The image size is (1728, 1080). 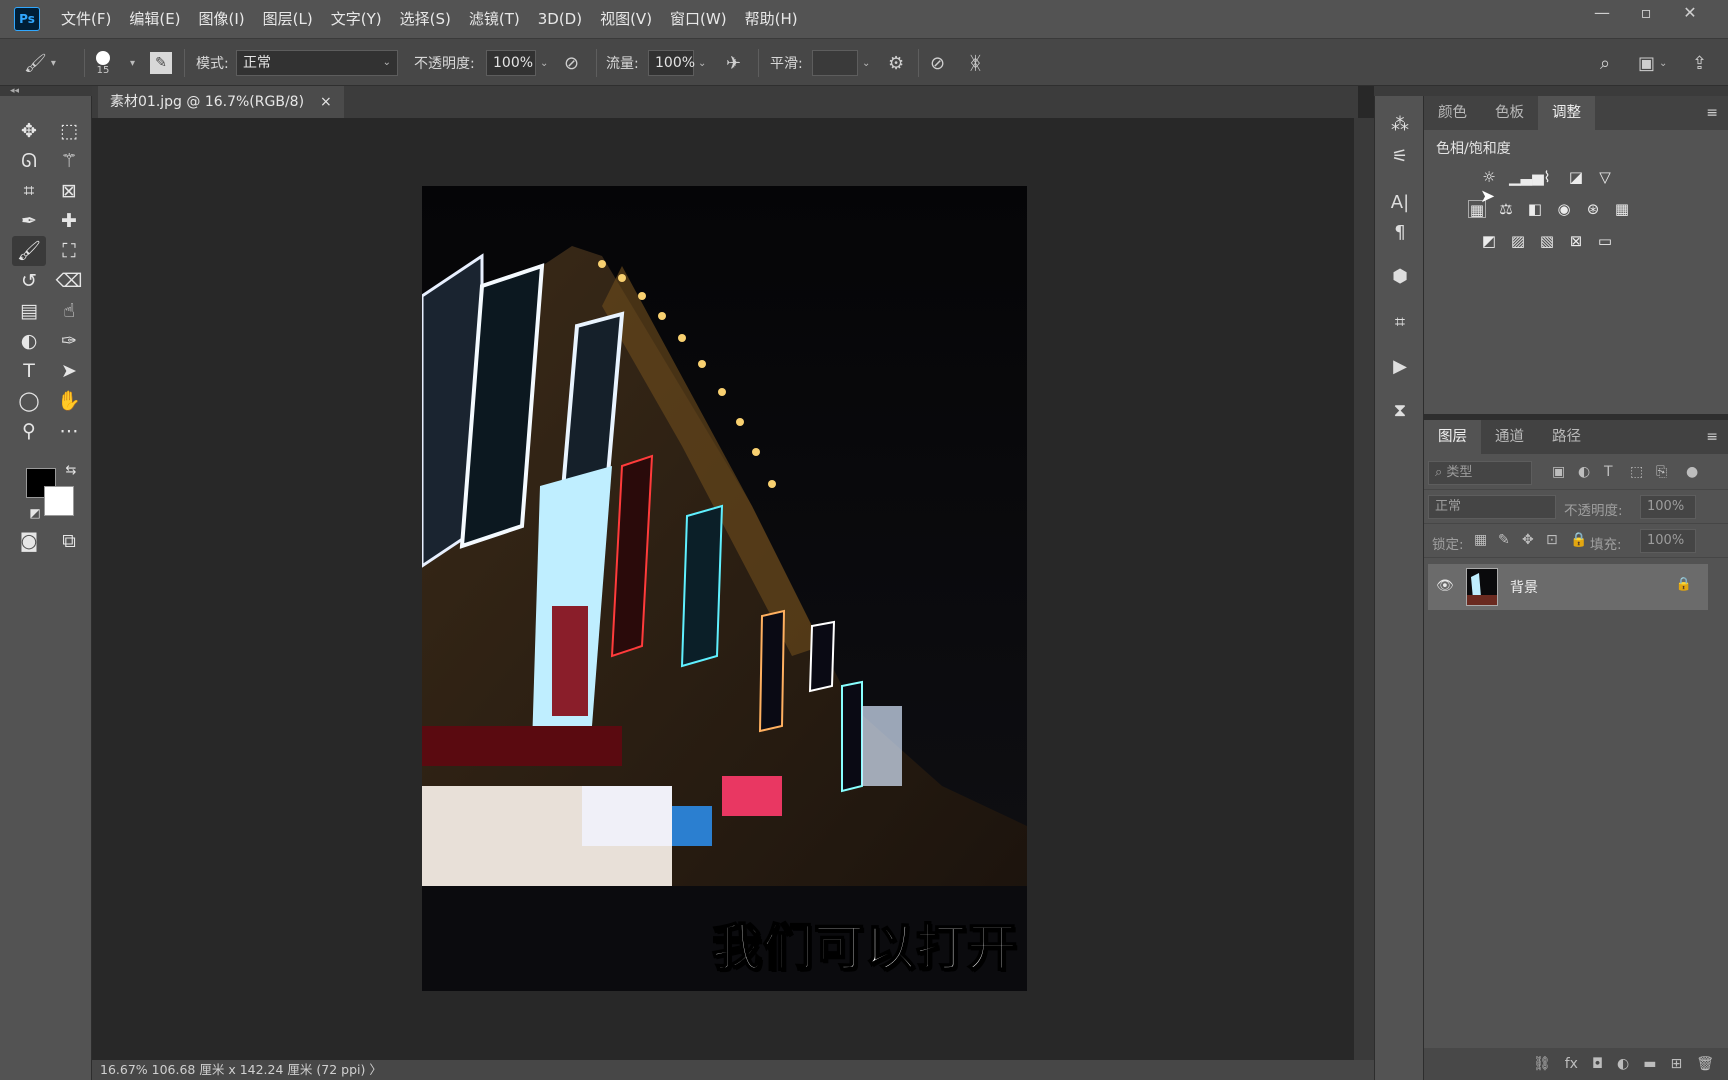 I want to click on menu-file: 文件(F), so click(x=86, y=19).